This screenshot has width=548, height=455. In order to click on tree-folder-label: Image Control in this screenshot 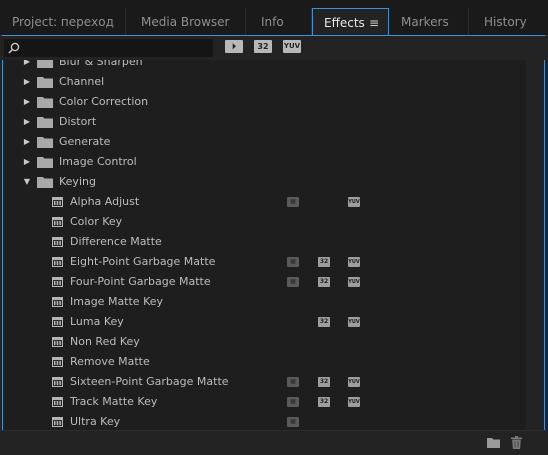, I will do `click(98, 161)`.